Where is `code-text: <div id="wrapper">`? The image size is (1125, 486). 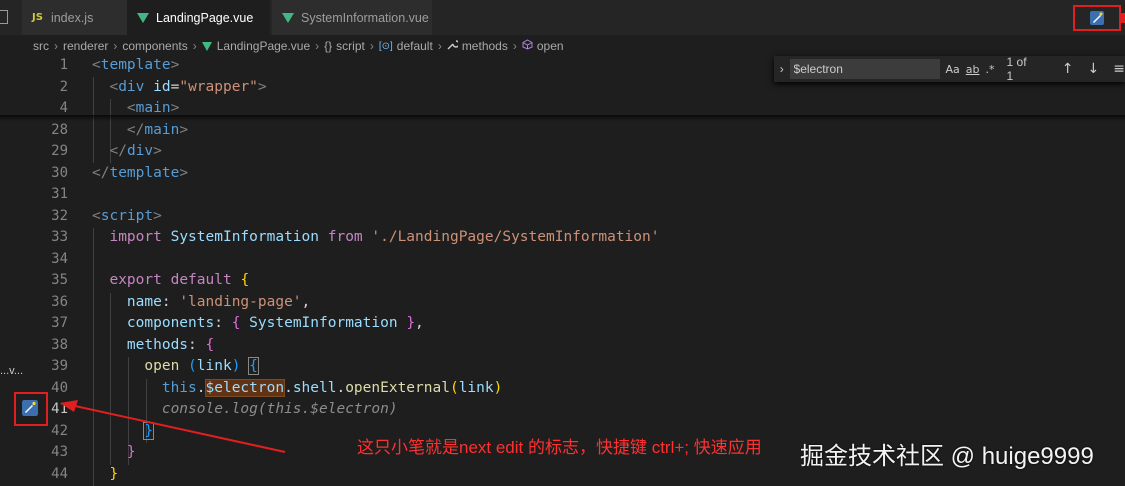
code-text: <div id="wrapper"> is located at coordinates (188, 86).